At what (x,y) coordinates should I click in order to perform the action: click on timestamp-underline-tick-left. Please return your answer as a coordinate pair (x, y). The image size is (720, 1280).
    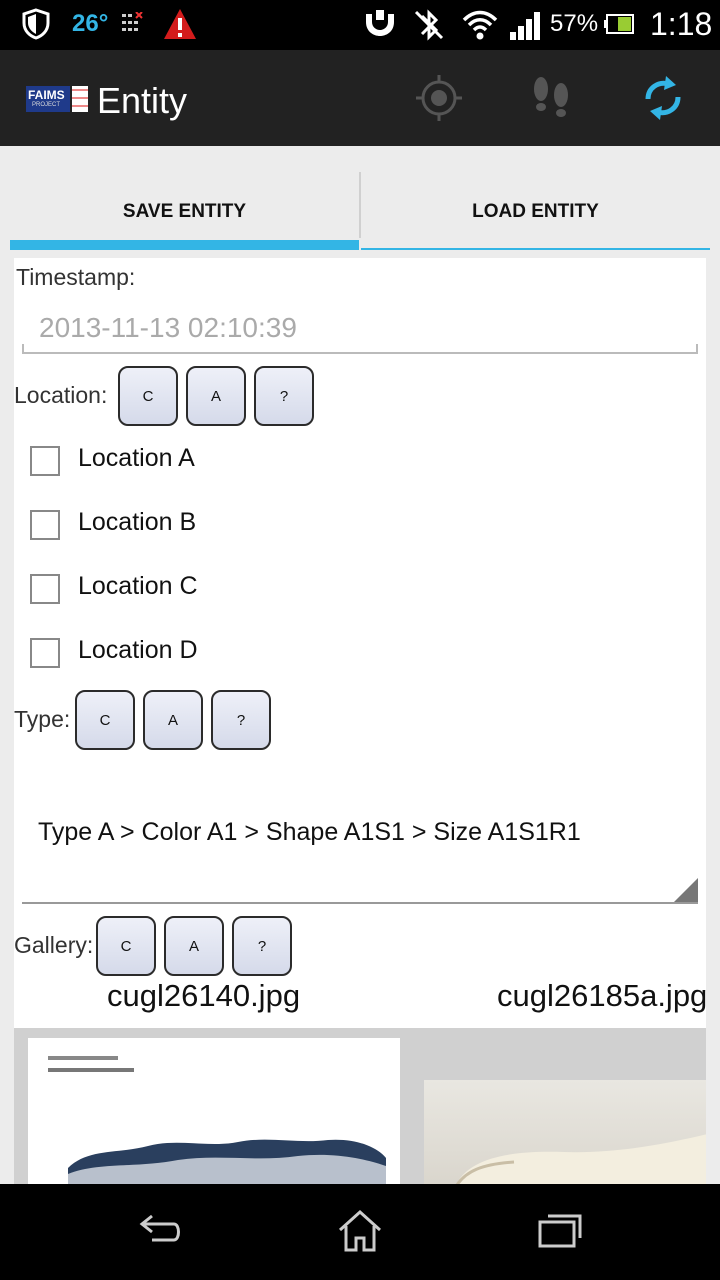
    Looking at the image, I should click on (23, 349).